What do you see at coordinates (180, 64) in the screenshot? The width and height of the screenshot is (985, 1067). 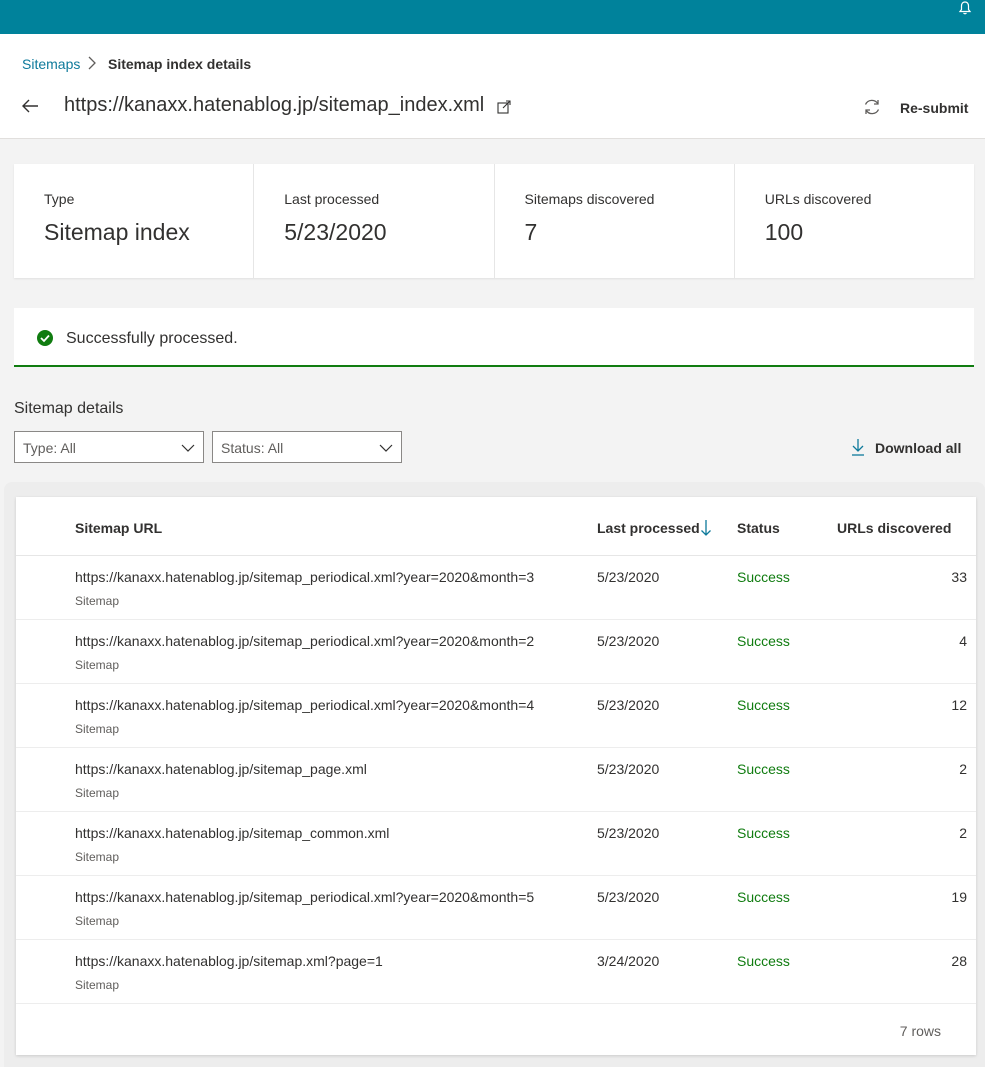 I see `breadcrumb-current: Sitemap index details` at bounding box center [180, 64].